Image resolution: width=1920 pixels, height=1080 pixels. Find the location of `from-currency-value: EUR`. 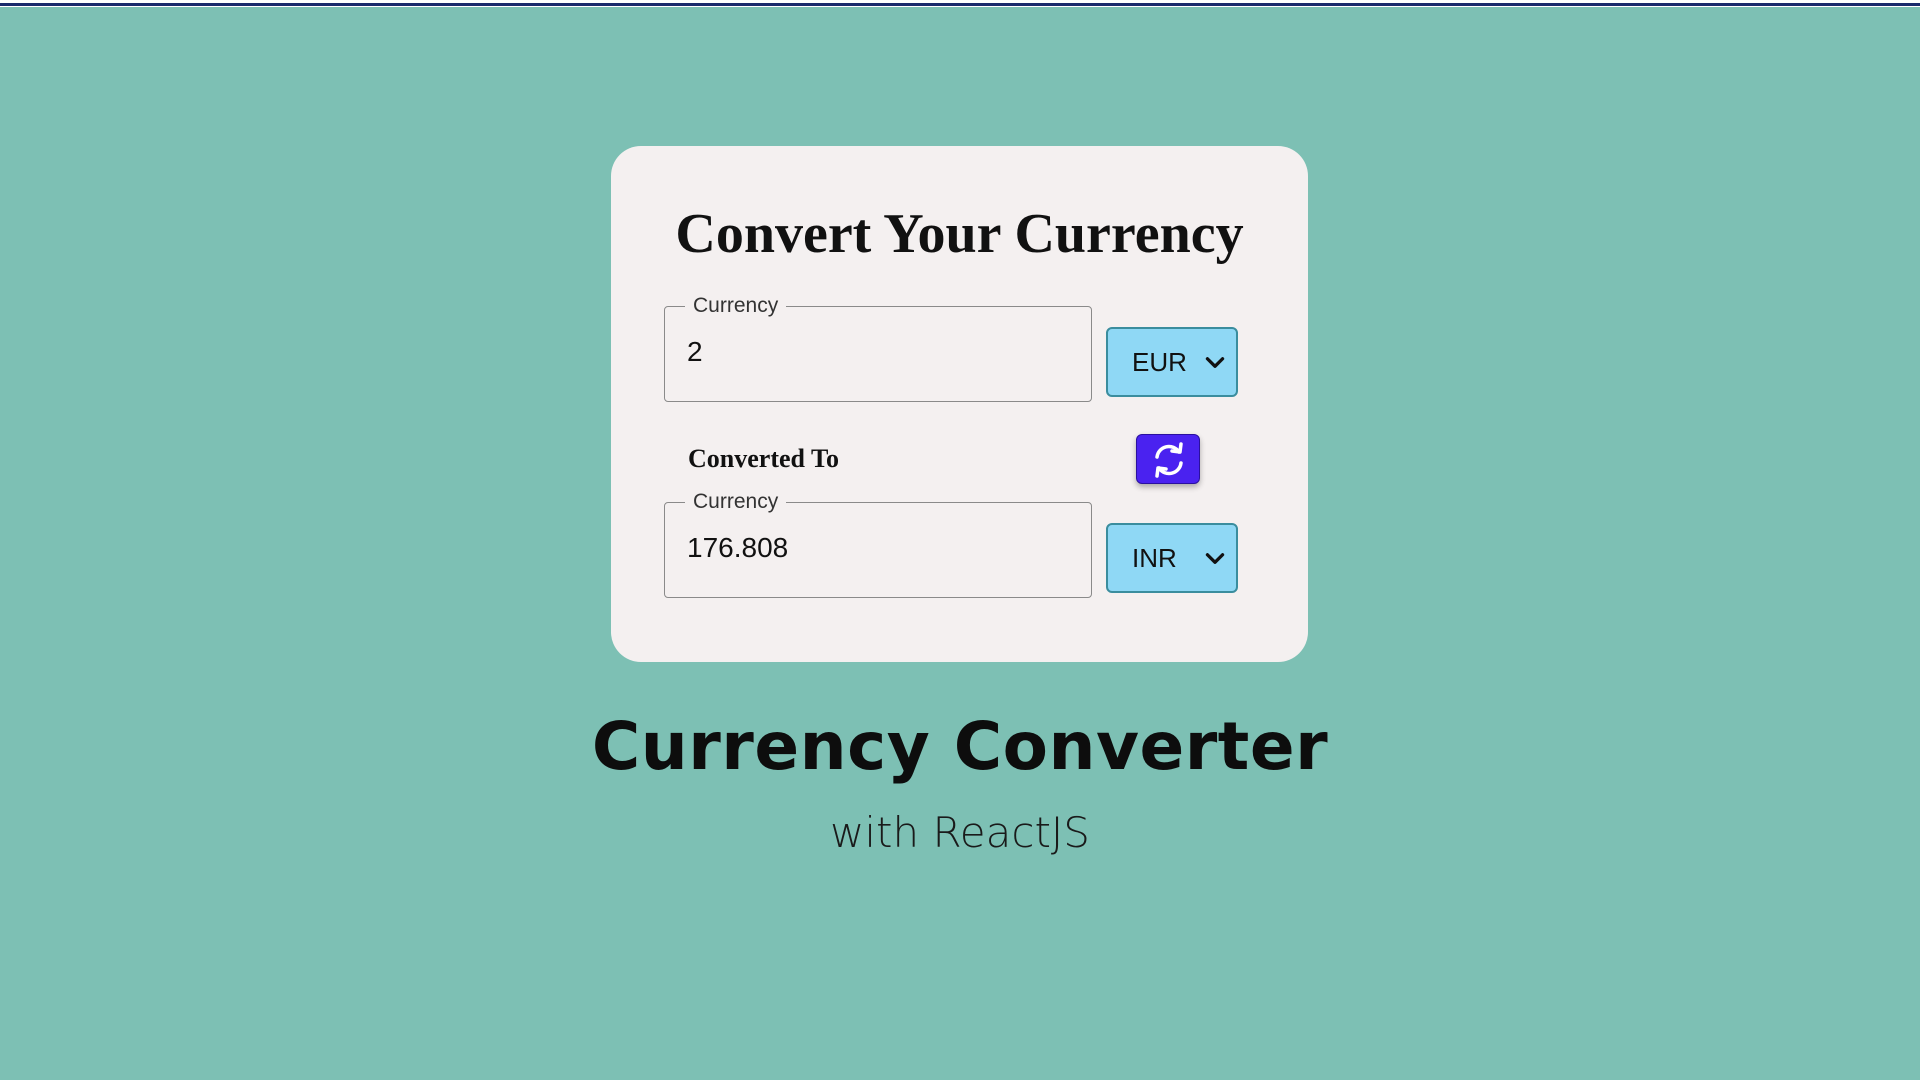

from-currency-value: EUR is located at coordinates (1159, 362).